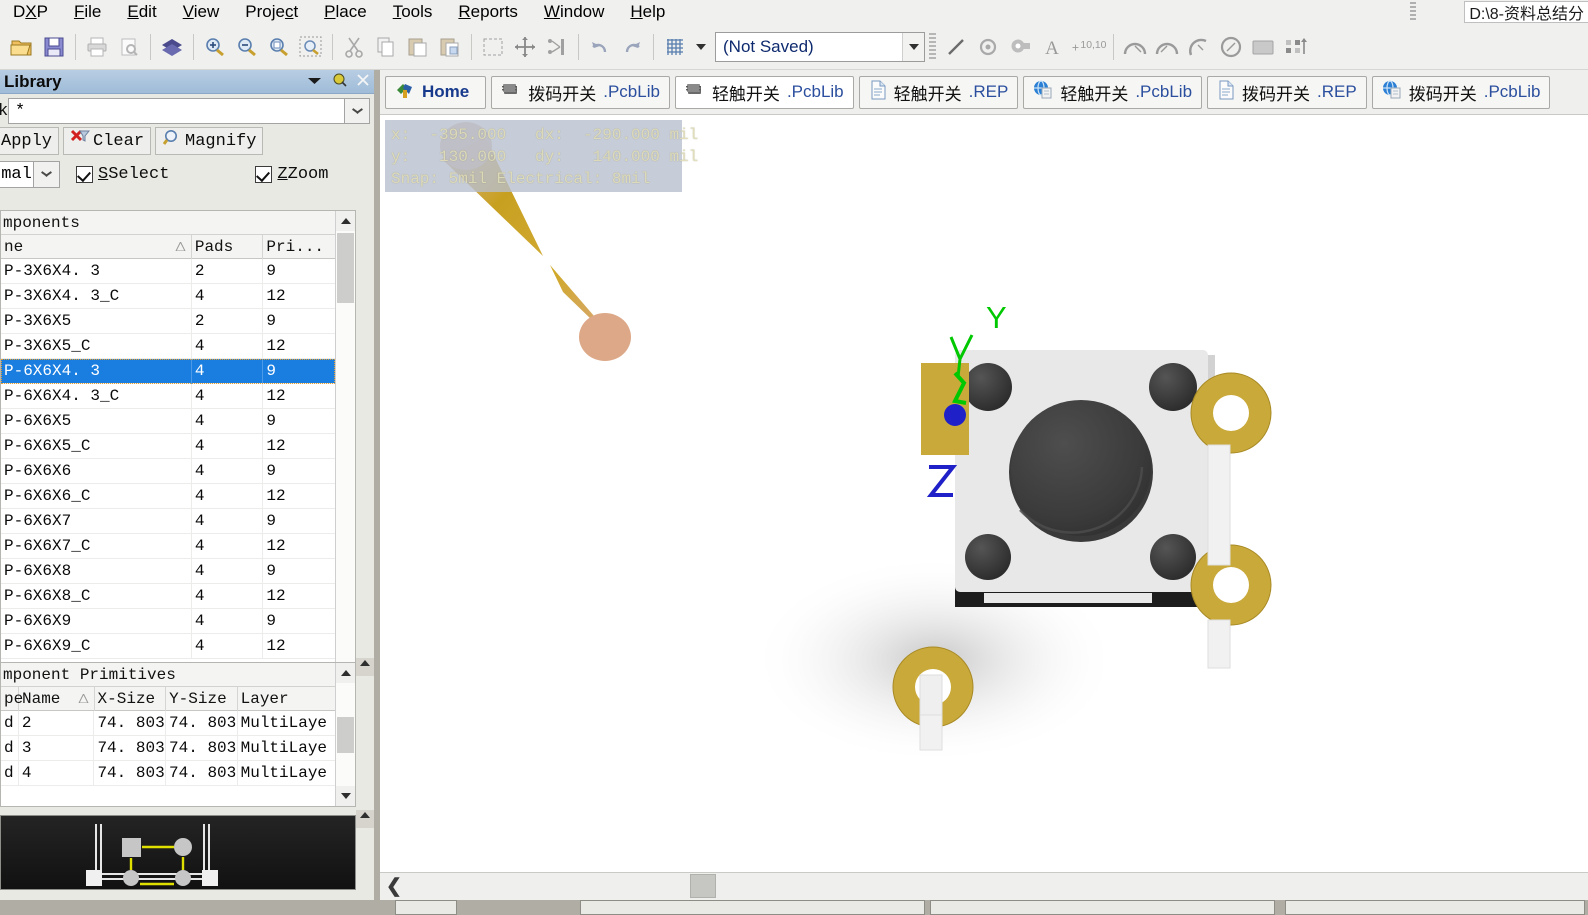 This screenshot has width=1588, height=915. Describe the element at coordinates (17, 174) in the screenshot. I see `mode-combo-value: rmal` at that location.